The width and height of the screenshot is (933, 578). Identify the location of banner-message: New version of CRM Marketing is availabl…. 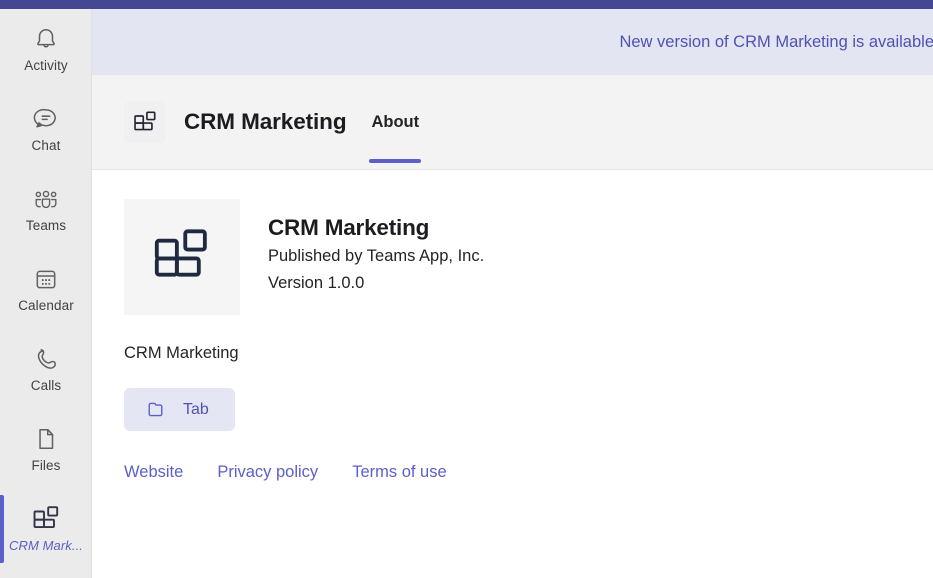
(776, 41).